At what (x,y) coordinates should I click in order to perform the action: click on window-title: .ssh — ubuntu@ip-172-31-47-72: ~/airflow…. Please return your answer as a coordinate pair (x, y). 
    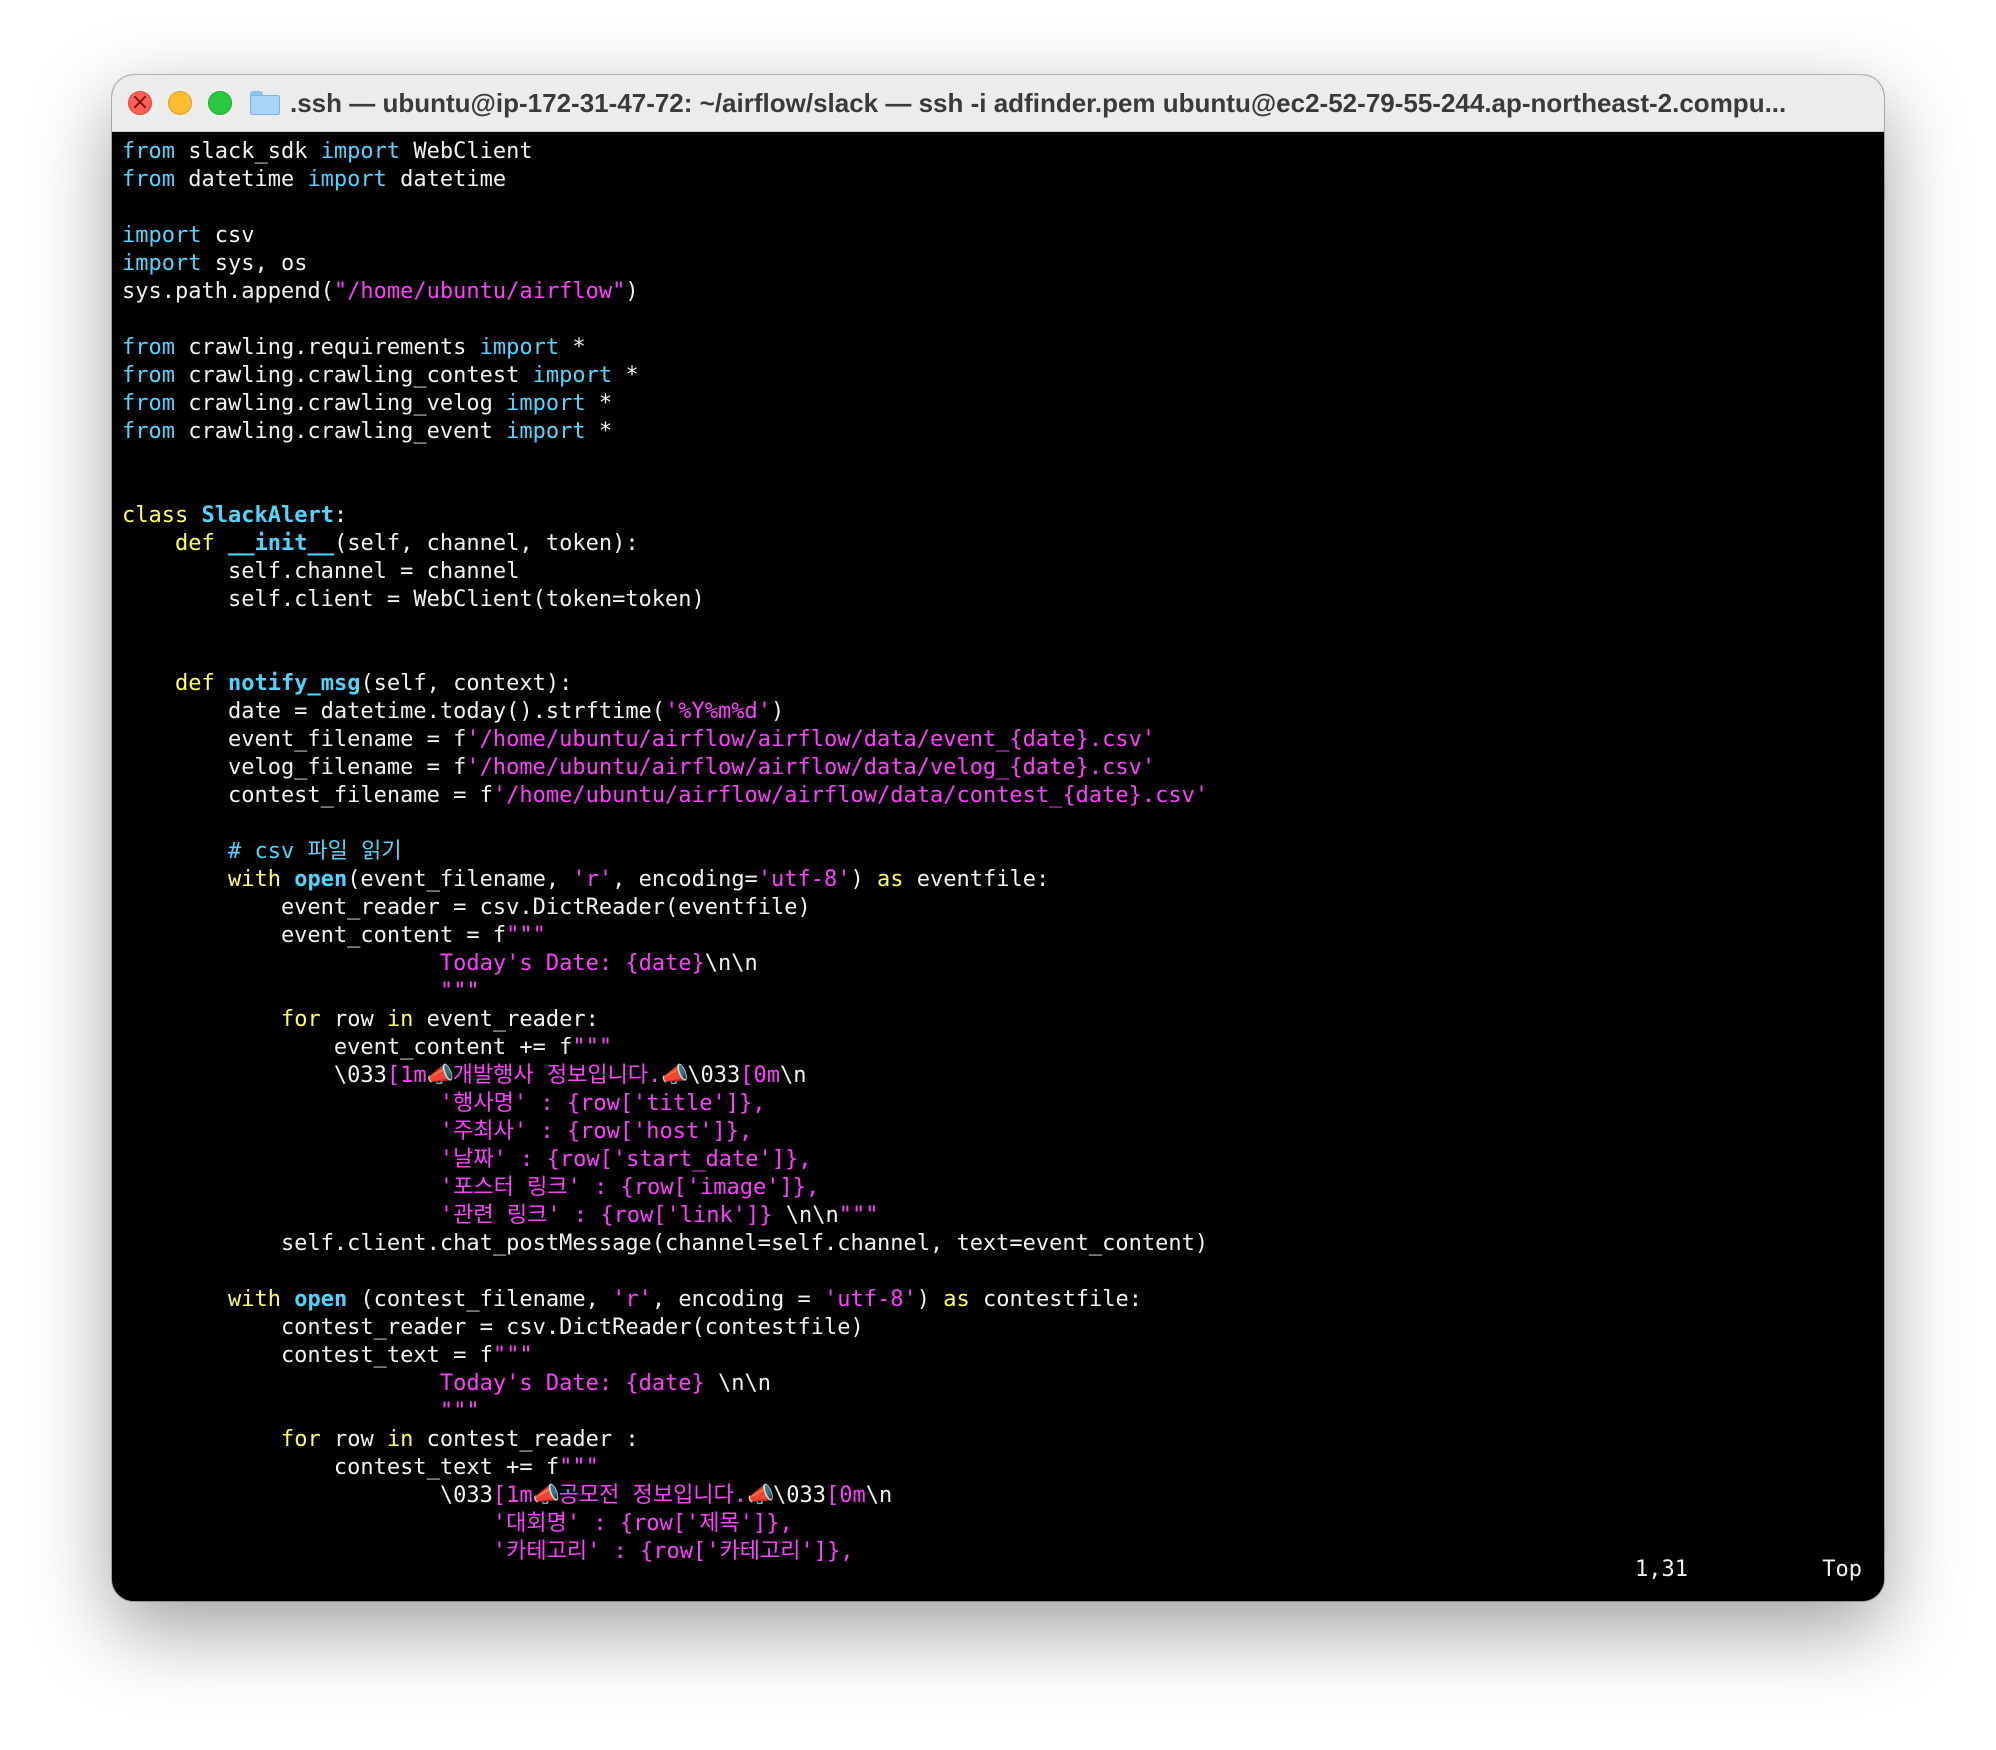
    Looking at the image, I should click on (1038, 102).